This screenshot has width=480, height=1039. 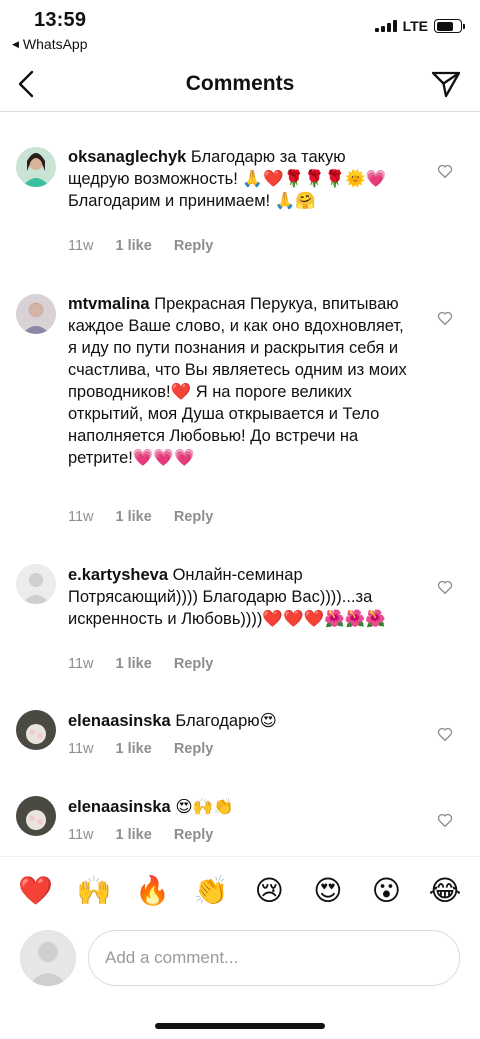 What do you see at coordinates (328, 890) in the screenshot?
I see `reaction-heart-eyes: 😍` at bounding box center [328, 890].